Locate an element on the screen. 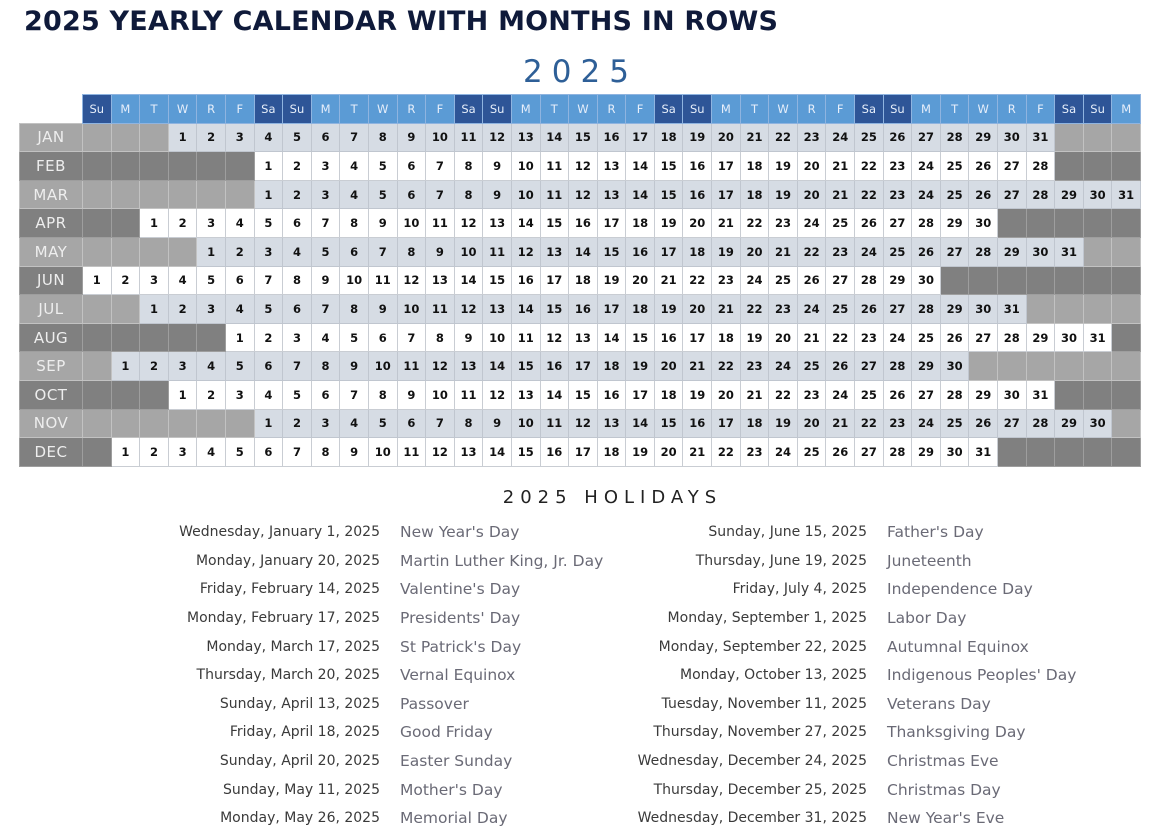  day-cell: 7 is located at coordinates (297, 452).